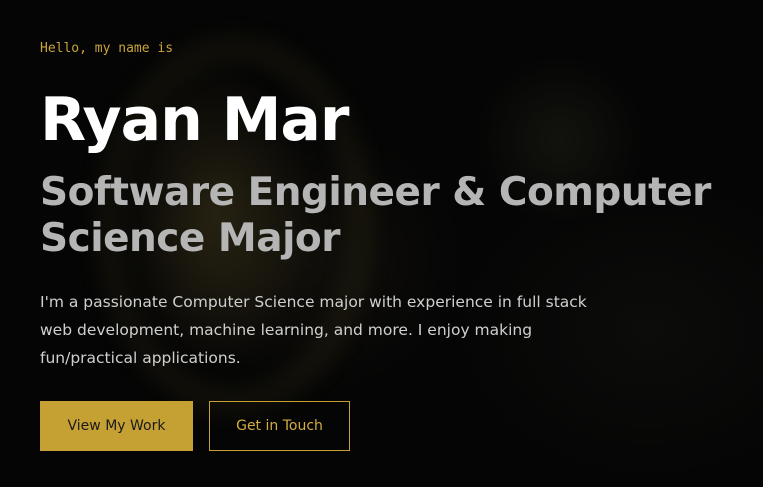 The image size is (763, 487). I want to click on get-in-touch-button: Get in Touch, so click(279, 426).